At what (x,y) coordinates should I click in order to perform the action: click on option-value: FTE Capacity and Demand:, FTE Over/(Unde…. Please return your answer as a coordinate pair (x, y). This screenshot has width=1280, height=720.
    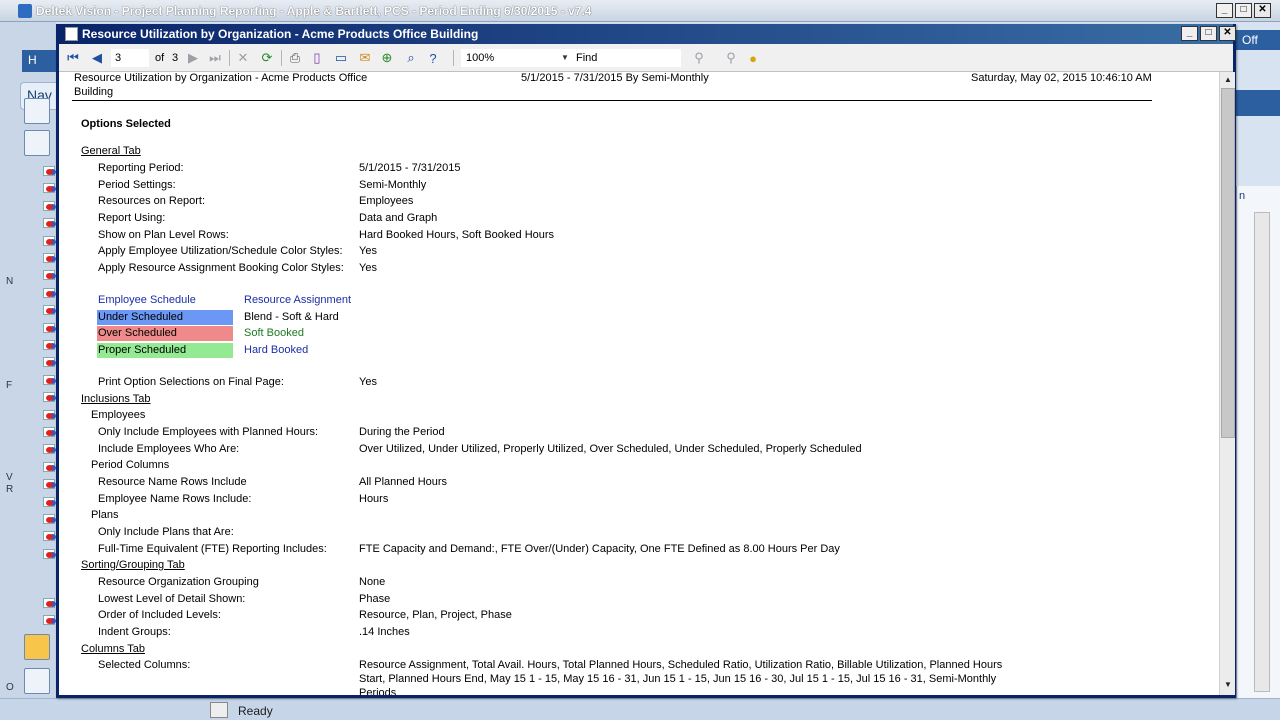
    Looking at the image, I should click on (599, 549).